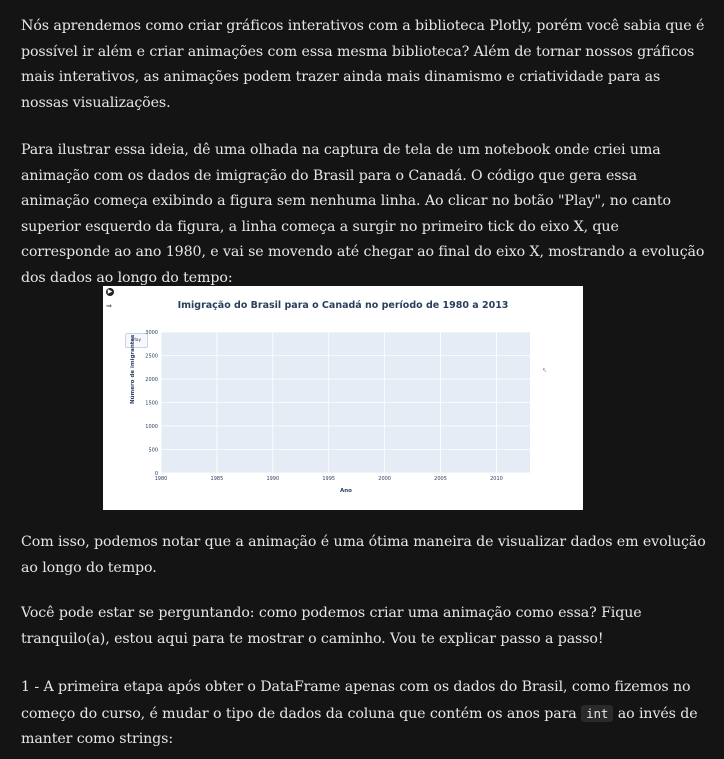  Describe the element at coordinates (328, 479) in the screenshot. I see `x-tick-label: 1995` at that location.